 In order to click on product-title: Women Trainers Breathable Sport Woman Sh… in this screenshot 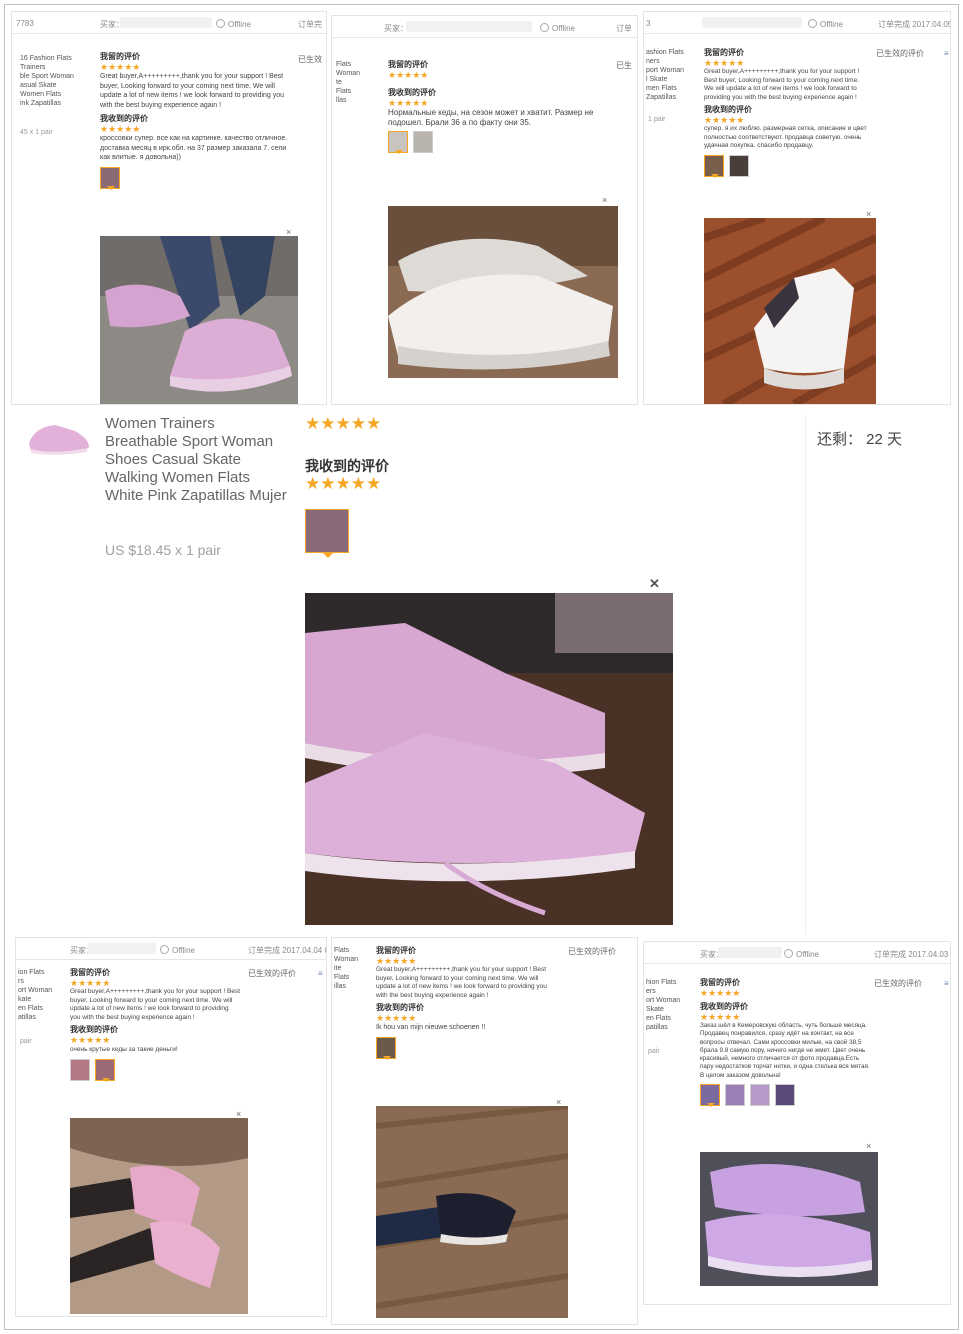, I will do `click(197, 460)`.